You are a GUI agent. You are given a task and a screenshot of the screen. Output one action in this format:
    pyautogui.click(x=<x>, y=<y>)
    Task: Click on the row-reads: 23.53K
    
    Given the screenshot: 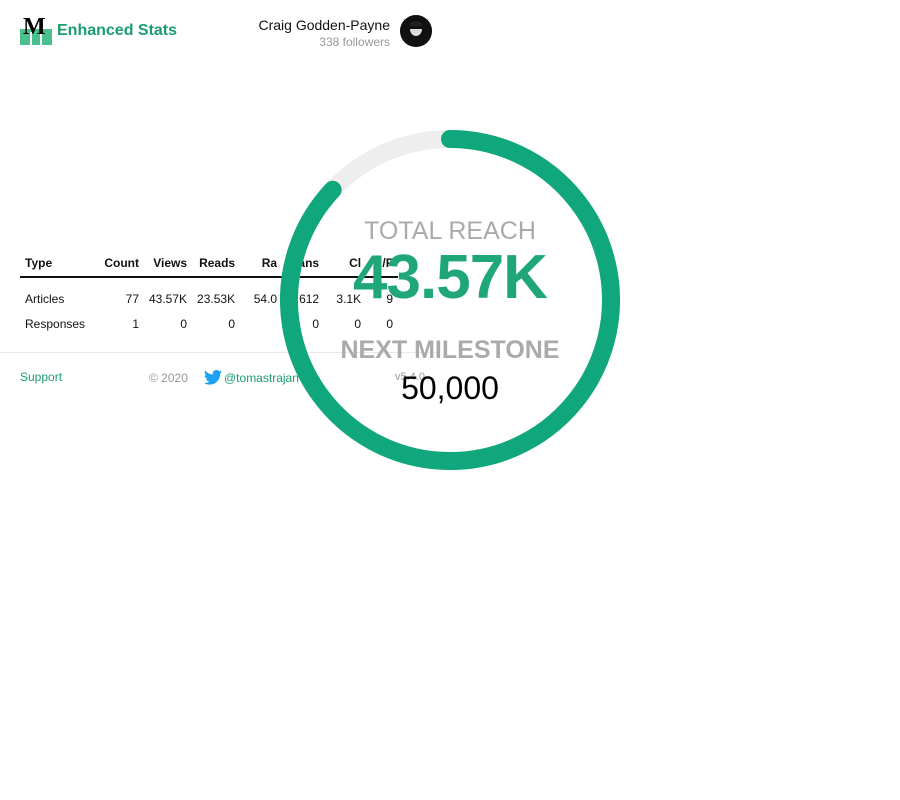 What is the action you would take?
    pyautogui.click(x=216, y=298)
    